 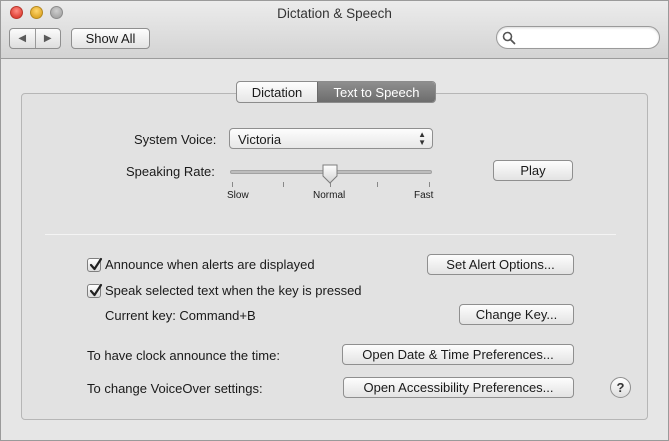 What do you see at coordinates (22, 38) in the screenshot?
I see `back-button: ◀` at bounding box center [22, 38].